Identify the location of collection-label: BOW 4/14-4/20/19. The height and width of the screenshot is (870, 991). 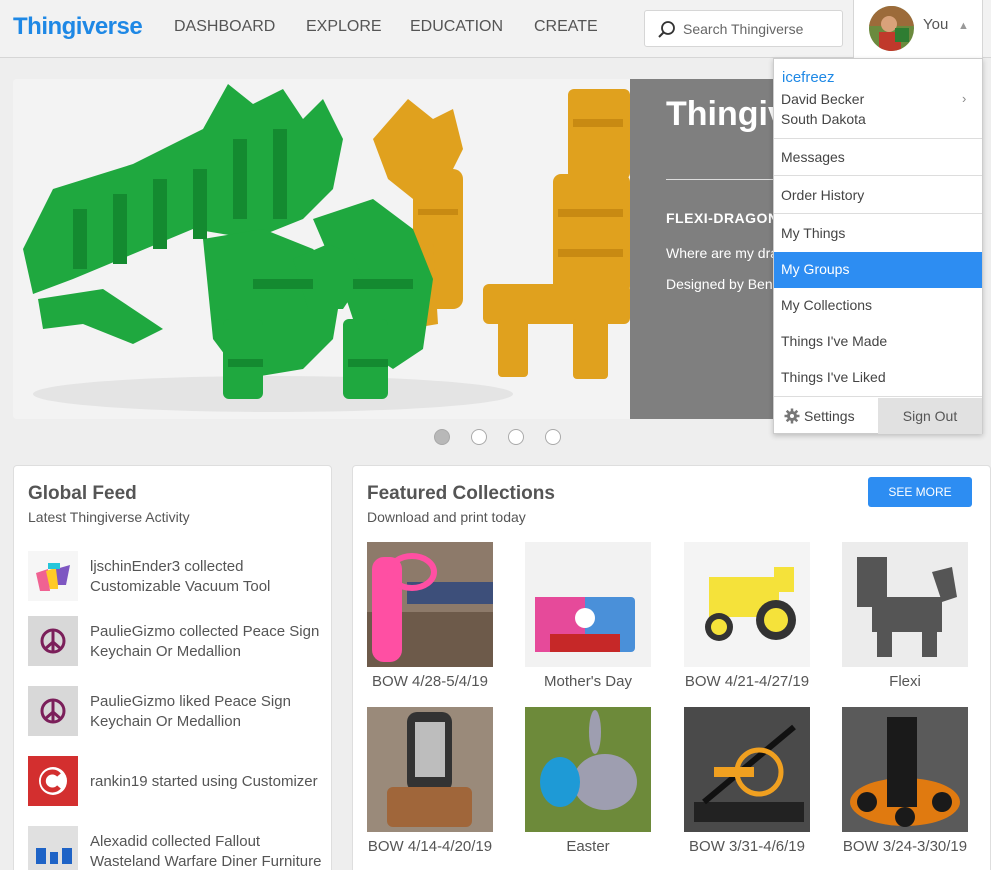
(430, 846).